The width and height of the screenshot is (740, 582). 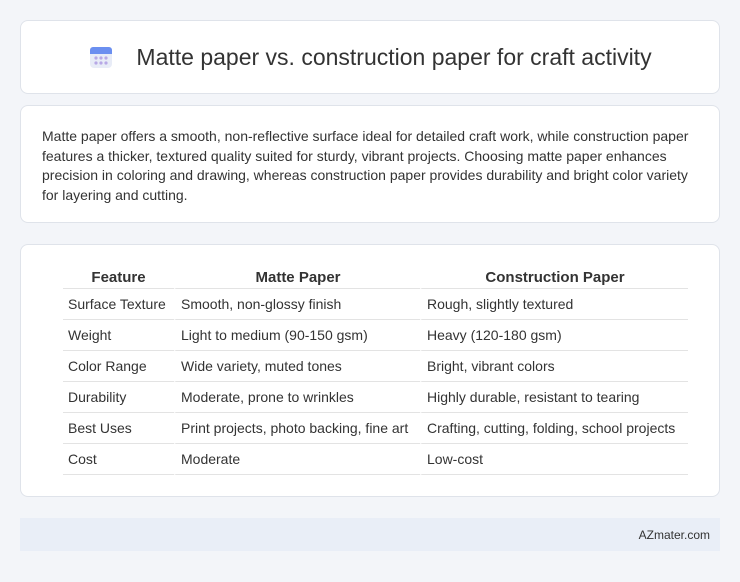 I want to click on calendar-icon, so click(x=101, y=57).